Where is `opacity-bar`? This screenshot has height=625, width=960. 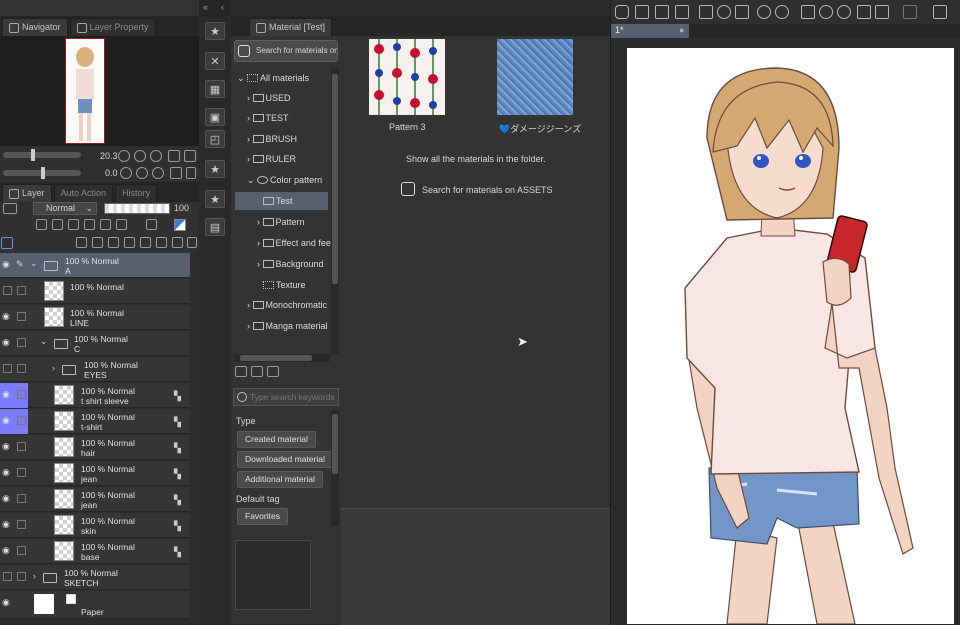
opacity-bar is located at coordinates (137, 208).